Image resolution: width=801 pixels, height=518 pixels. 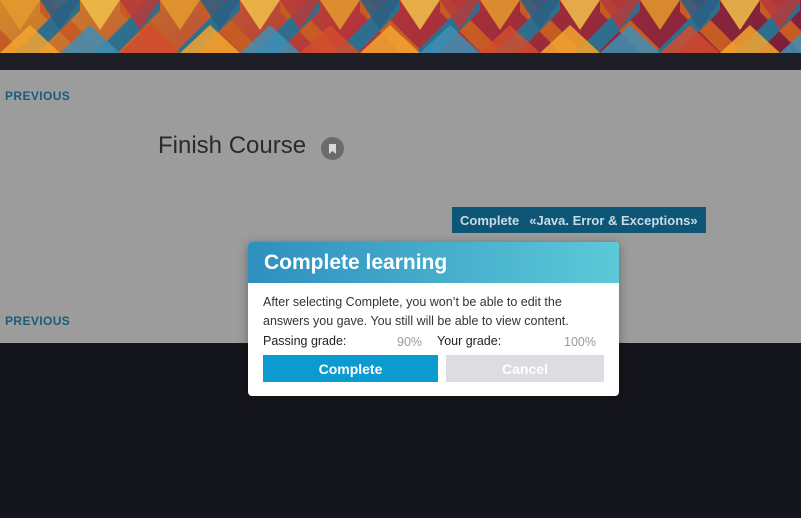 I want to click on bookmark-icon, so click(x=332, y=148).